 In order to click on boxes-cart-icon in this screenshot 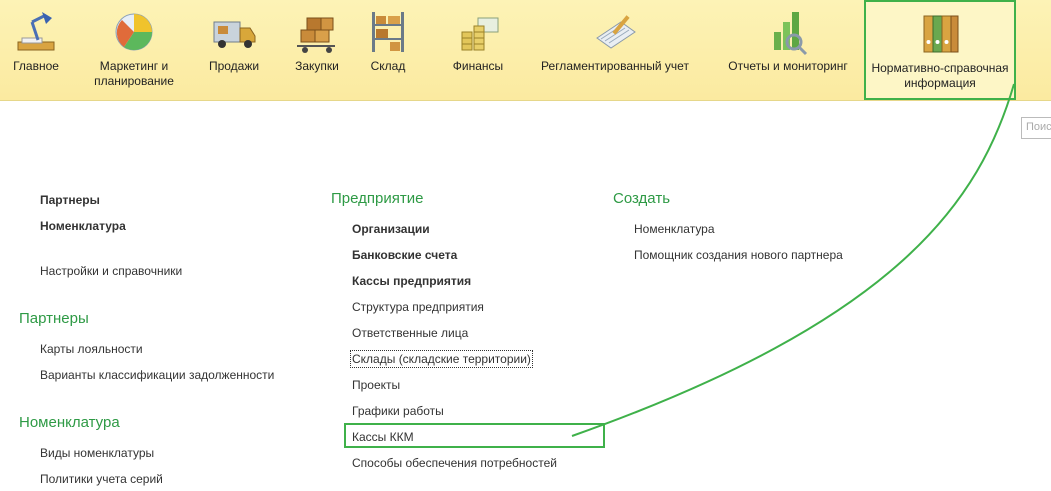, I will do `click(316, 35)`.